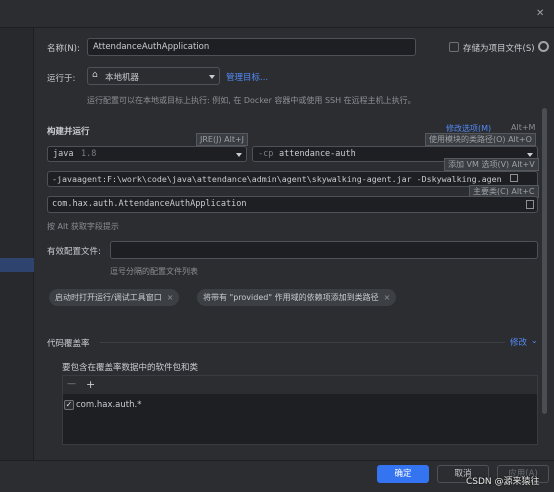  What do you see at coordinates (317, 154) in the screenshot?
I see `classpath-value: attendance-auth` at bounding box center [317, 154].